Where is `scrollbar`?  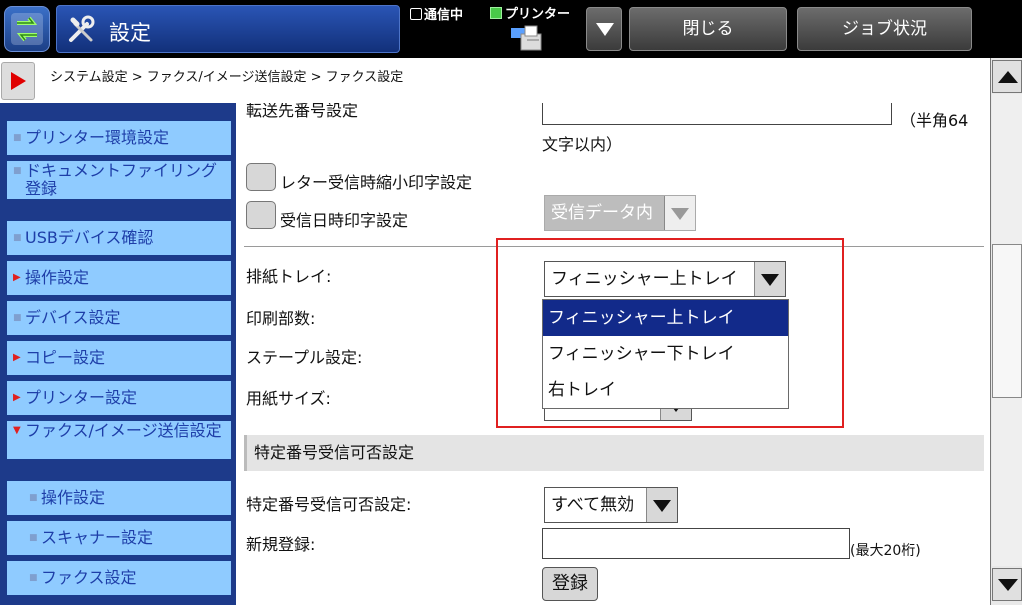 scrollbar is located at coordinates (1006, 331).